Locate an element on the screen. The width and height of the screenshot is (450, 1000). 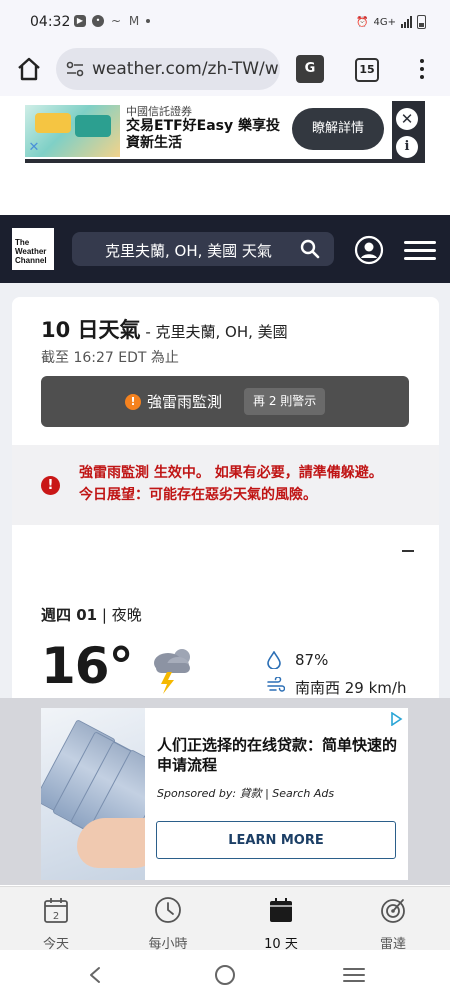
humidity-drop-icon is located at coordinates (274, 660).